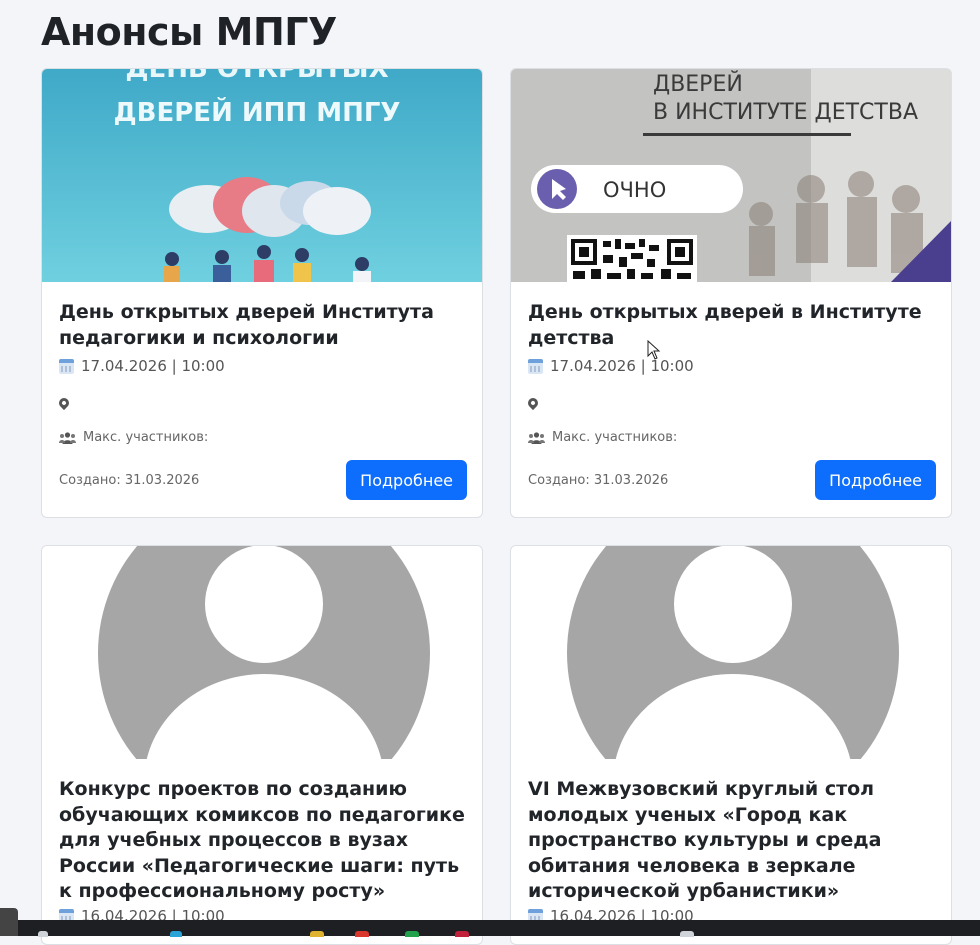 The image size is (980, 945). Describe the element at coordinates (785, 112) in the screenshot. I see `poster-text-line2: В ИНСТИТУТЕ ДЕТСТВА` at that location.